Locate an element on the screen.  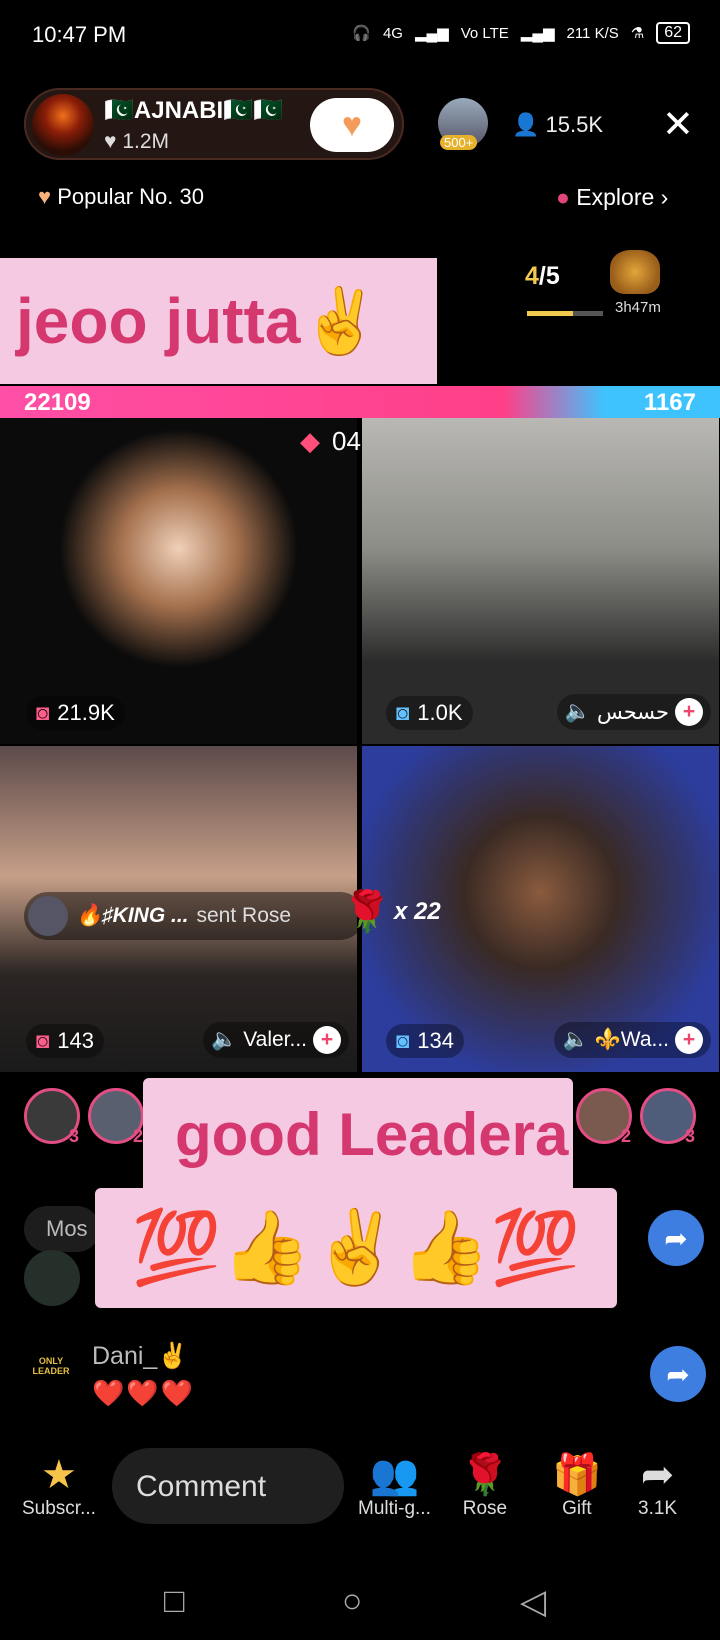
commenter-avatar is located at coordinates (52, 1278).